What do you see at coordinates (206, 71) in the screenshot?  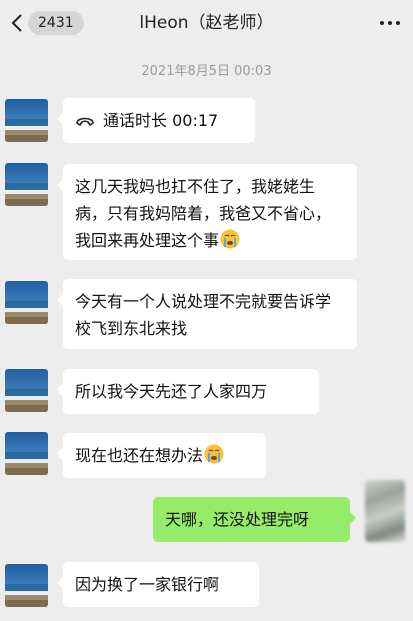 I see `message-timestamp: 2021年8月5日 00:03` at bounding box center [206, 71].